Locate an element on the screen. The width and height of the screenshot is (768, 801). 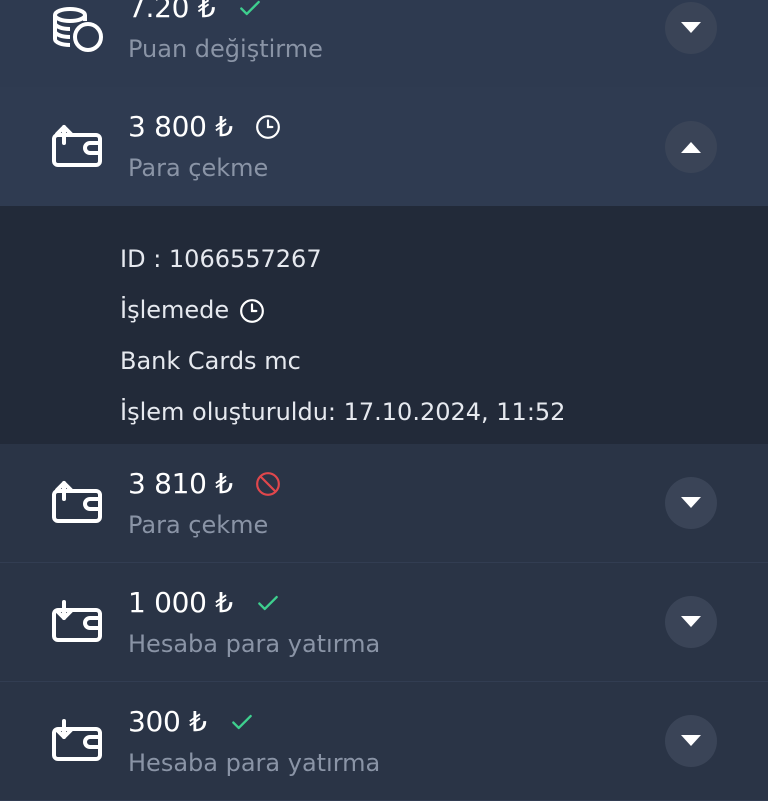
transaction-type: Puan değiştirme is located at coordinates (225, 49).